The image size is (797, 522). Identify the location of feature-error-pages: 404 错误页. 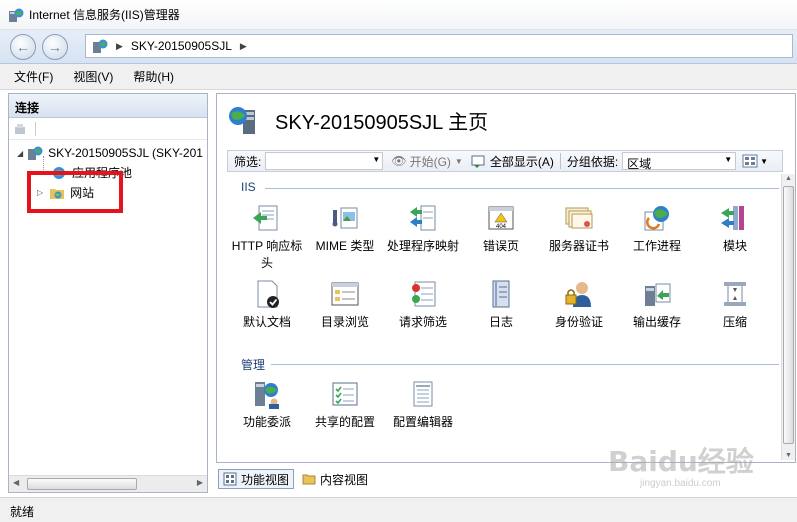
(501, 228).